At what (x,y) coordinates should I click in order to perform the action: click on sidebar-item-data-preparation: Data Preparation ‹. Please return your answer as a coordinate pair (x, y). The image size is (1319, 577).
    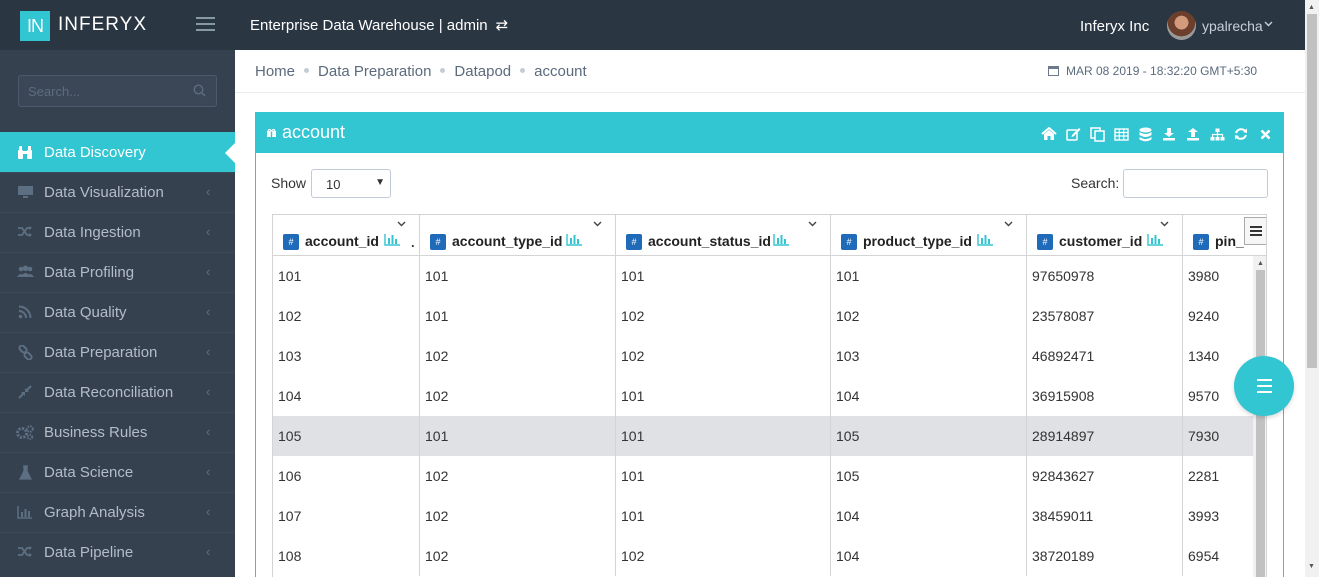
    Looking at the image, I should click on (117, 352).